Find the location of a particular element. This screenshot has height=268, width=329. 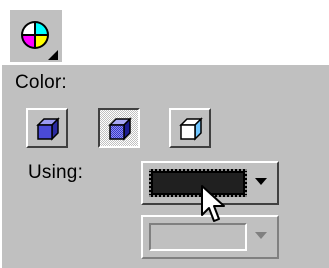

solid-cube-icon is located at coordinates (48, 129).